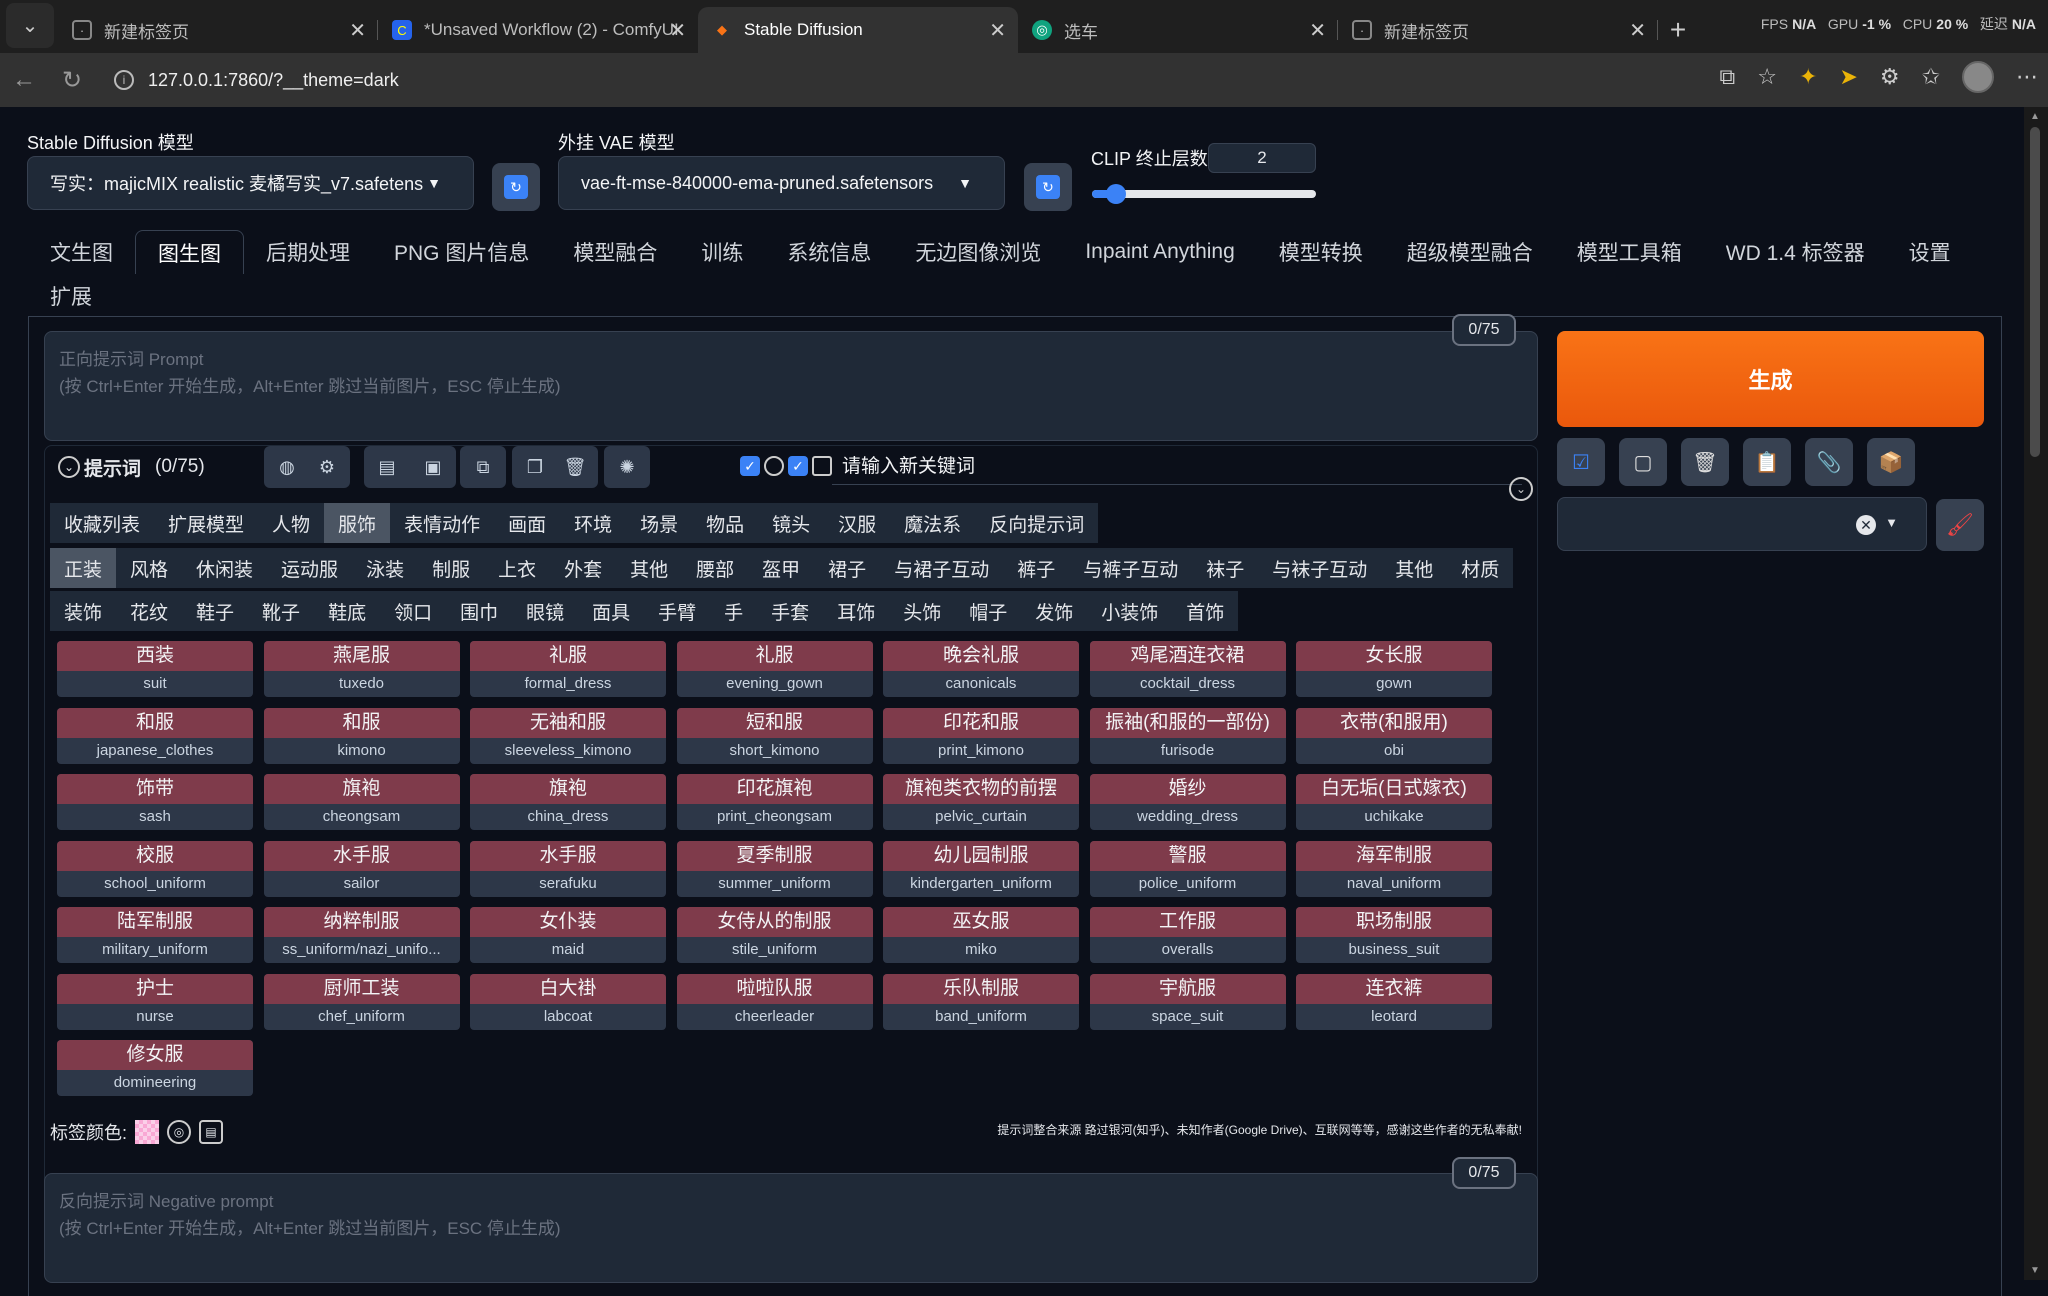 Image resolution: width=2048 pixels, height=1296 pixels. I want to click on prompt-tag-button: 鸡尾酒连衣裙 cocktail_dress, so click(1187, 669).